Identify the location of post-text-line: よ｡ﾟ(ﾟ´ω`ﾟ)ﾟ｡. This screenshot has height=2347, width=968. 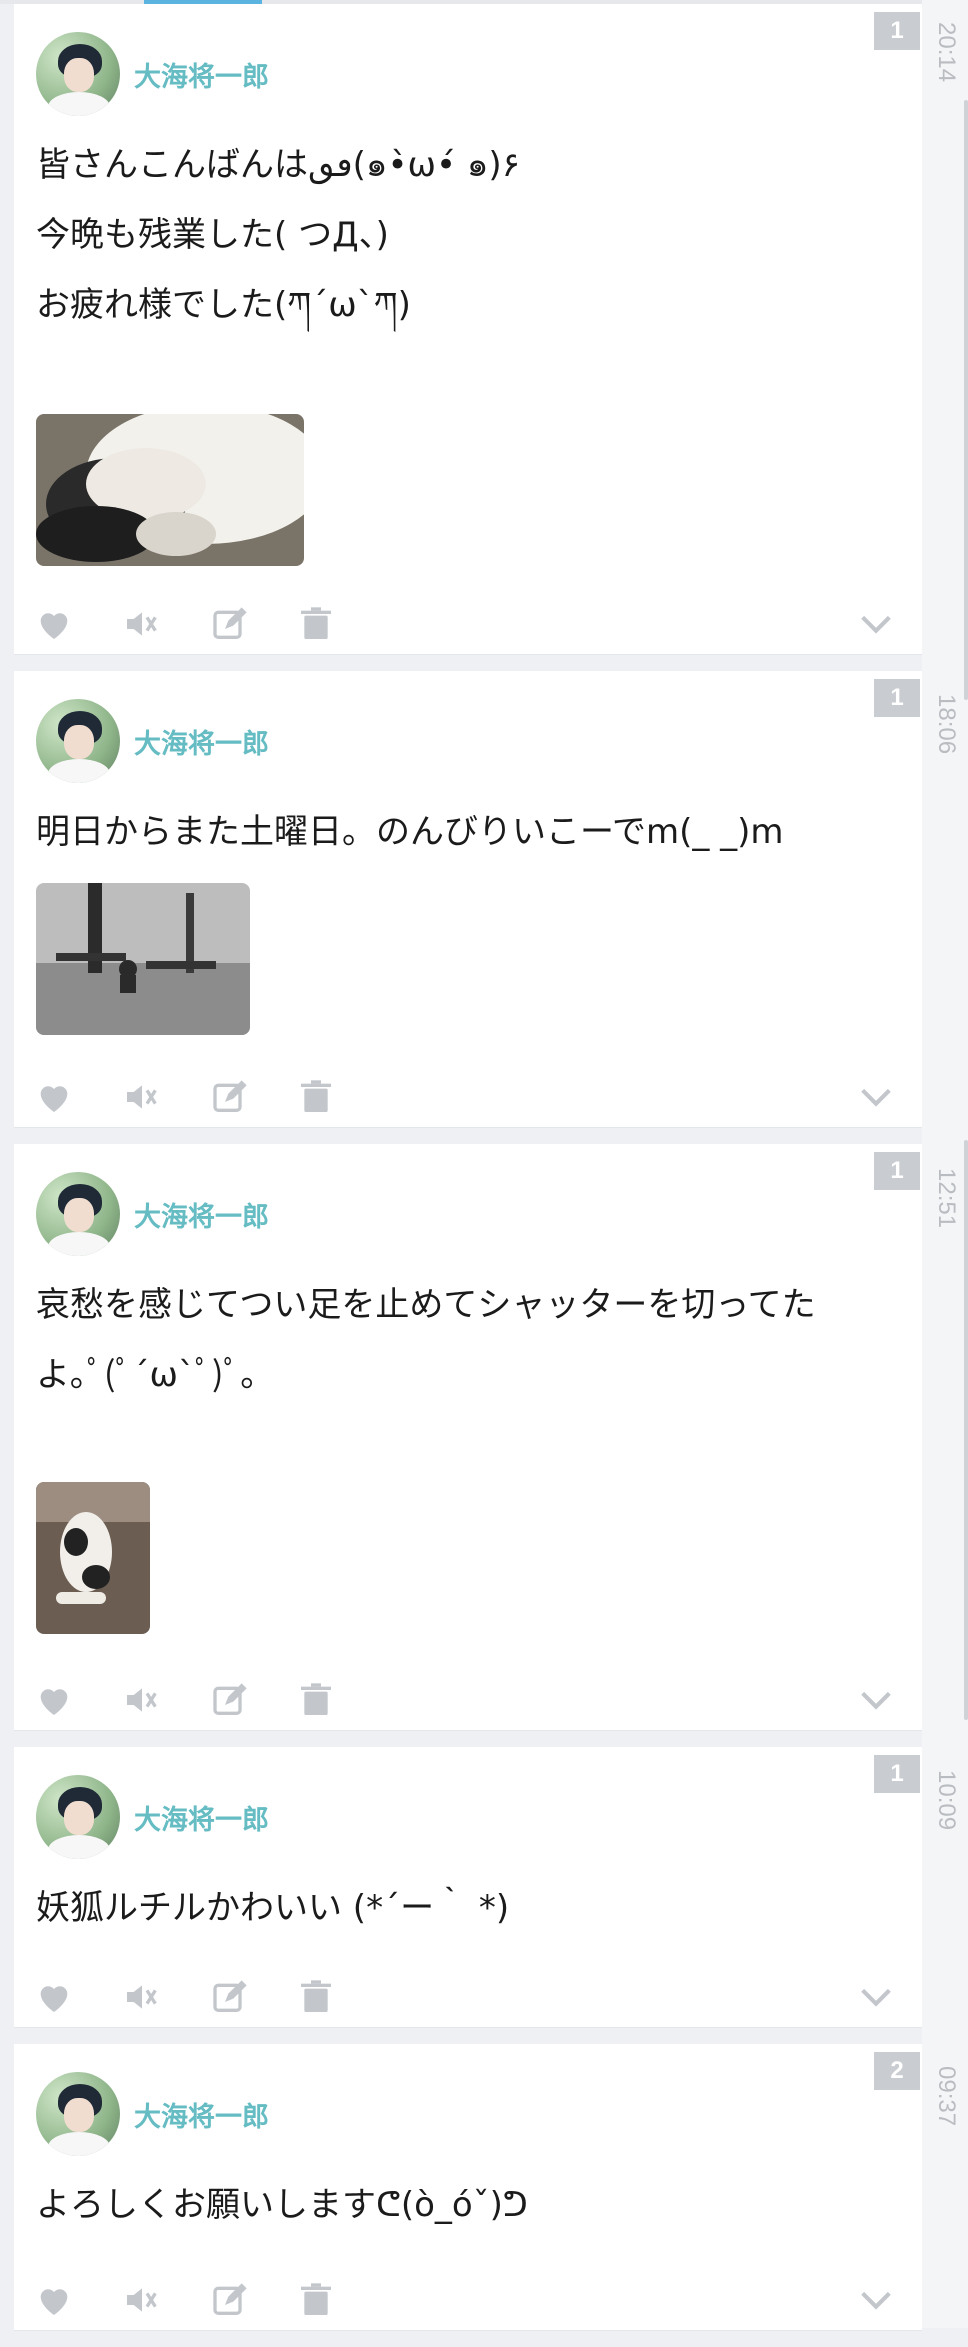
(147, 1375).